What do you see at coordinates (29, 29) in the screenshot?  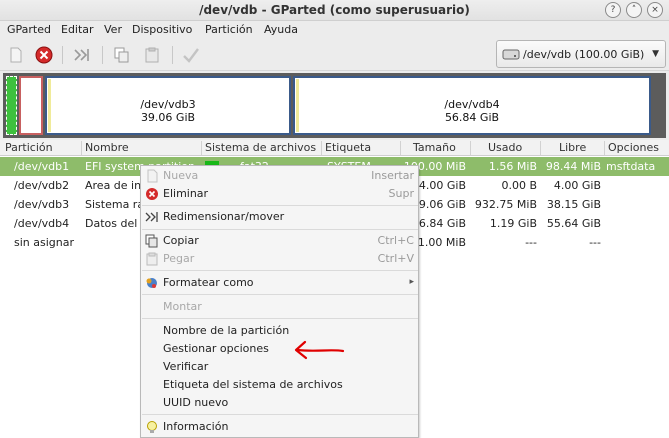 I see `menu-gparted: GParted` at bounding box center [29, 29].